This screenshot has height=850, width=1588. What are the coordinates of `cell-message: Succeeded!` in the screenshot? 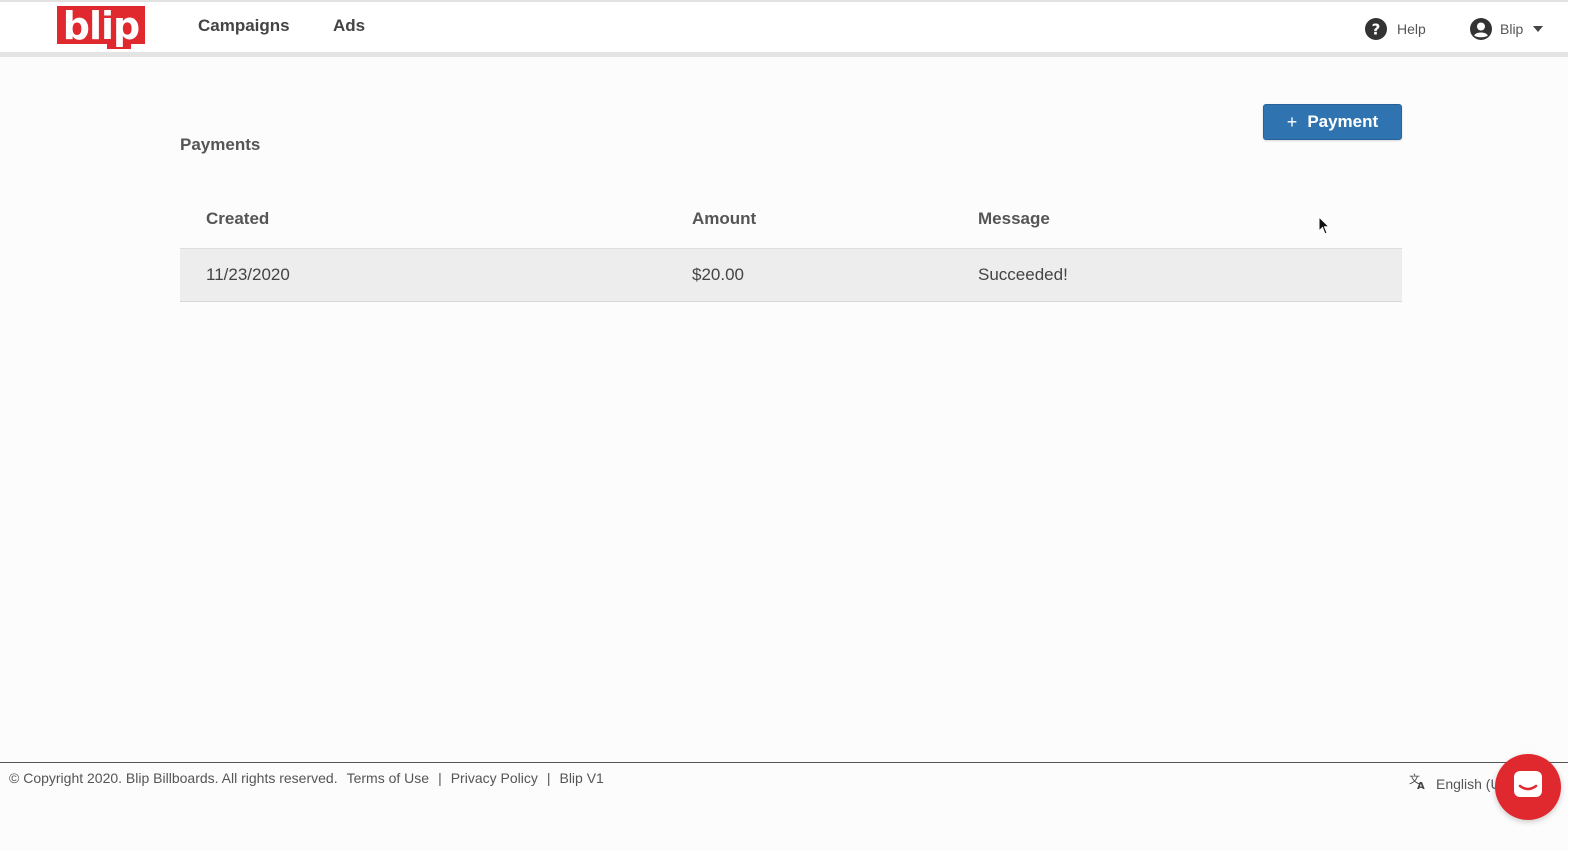 It's located at (1023, 274).